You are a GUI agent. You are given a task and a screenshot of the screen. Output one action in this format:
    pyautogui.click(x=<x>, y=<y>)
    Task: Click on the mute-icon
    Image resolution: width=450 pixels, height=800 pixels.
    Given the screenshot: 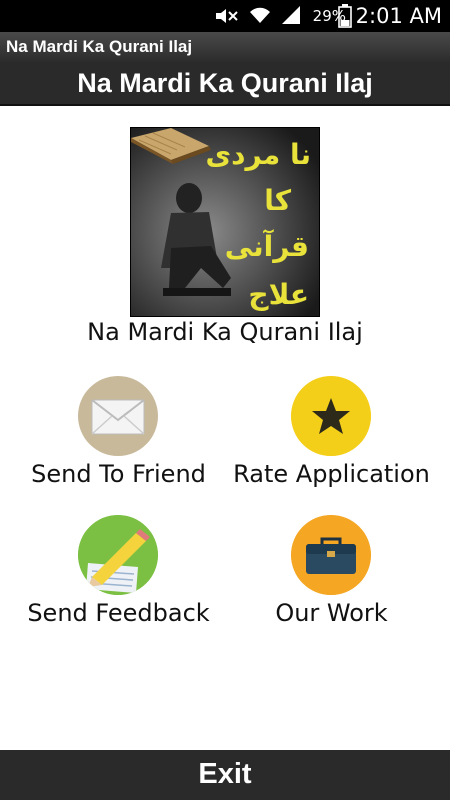 What is the action you would take?
    pyautogui.click(x=227, y=16)
    